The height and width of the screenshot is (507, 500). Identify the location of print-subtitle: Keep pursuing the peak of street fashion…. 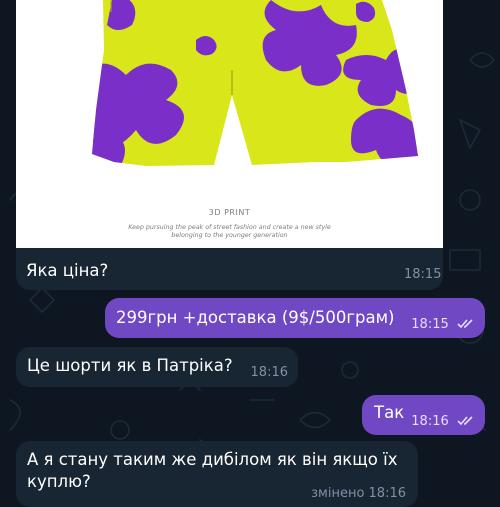
(229, 232).